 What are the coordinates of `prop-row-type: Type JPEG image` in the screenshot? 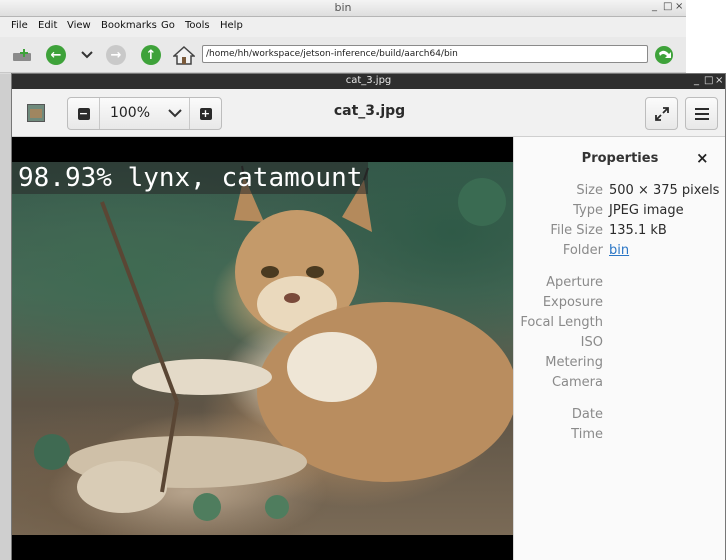 It's located at (620, 212).